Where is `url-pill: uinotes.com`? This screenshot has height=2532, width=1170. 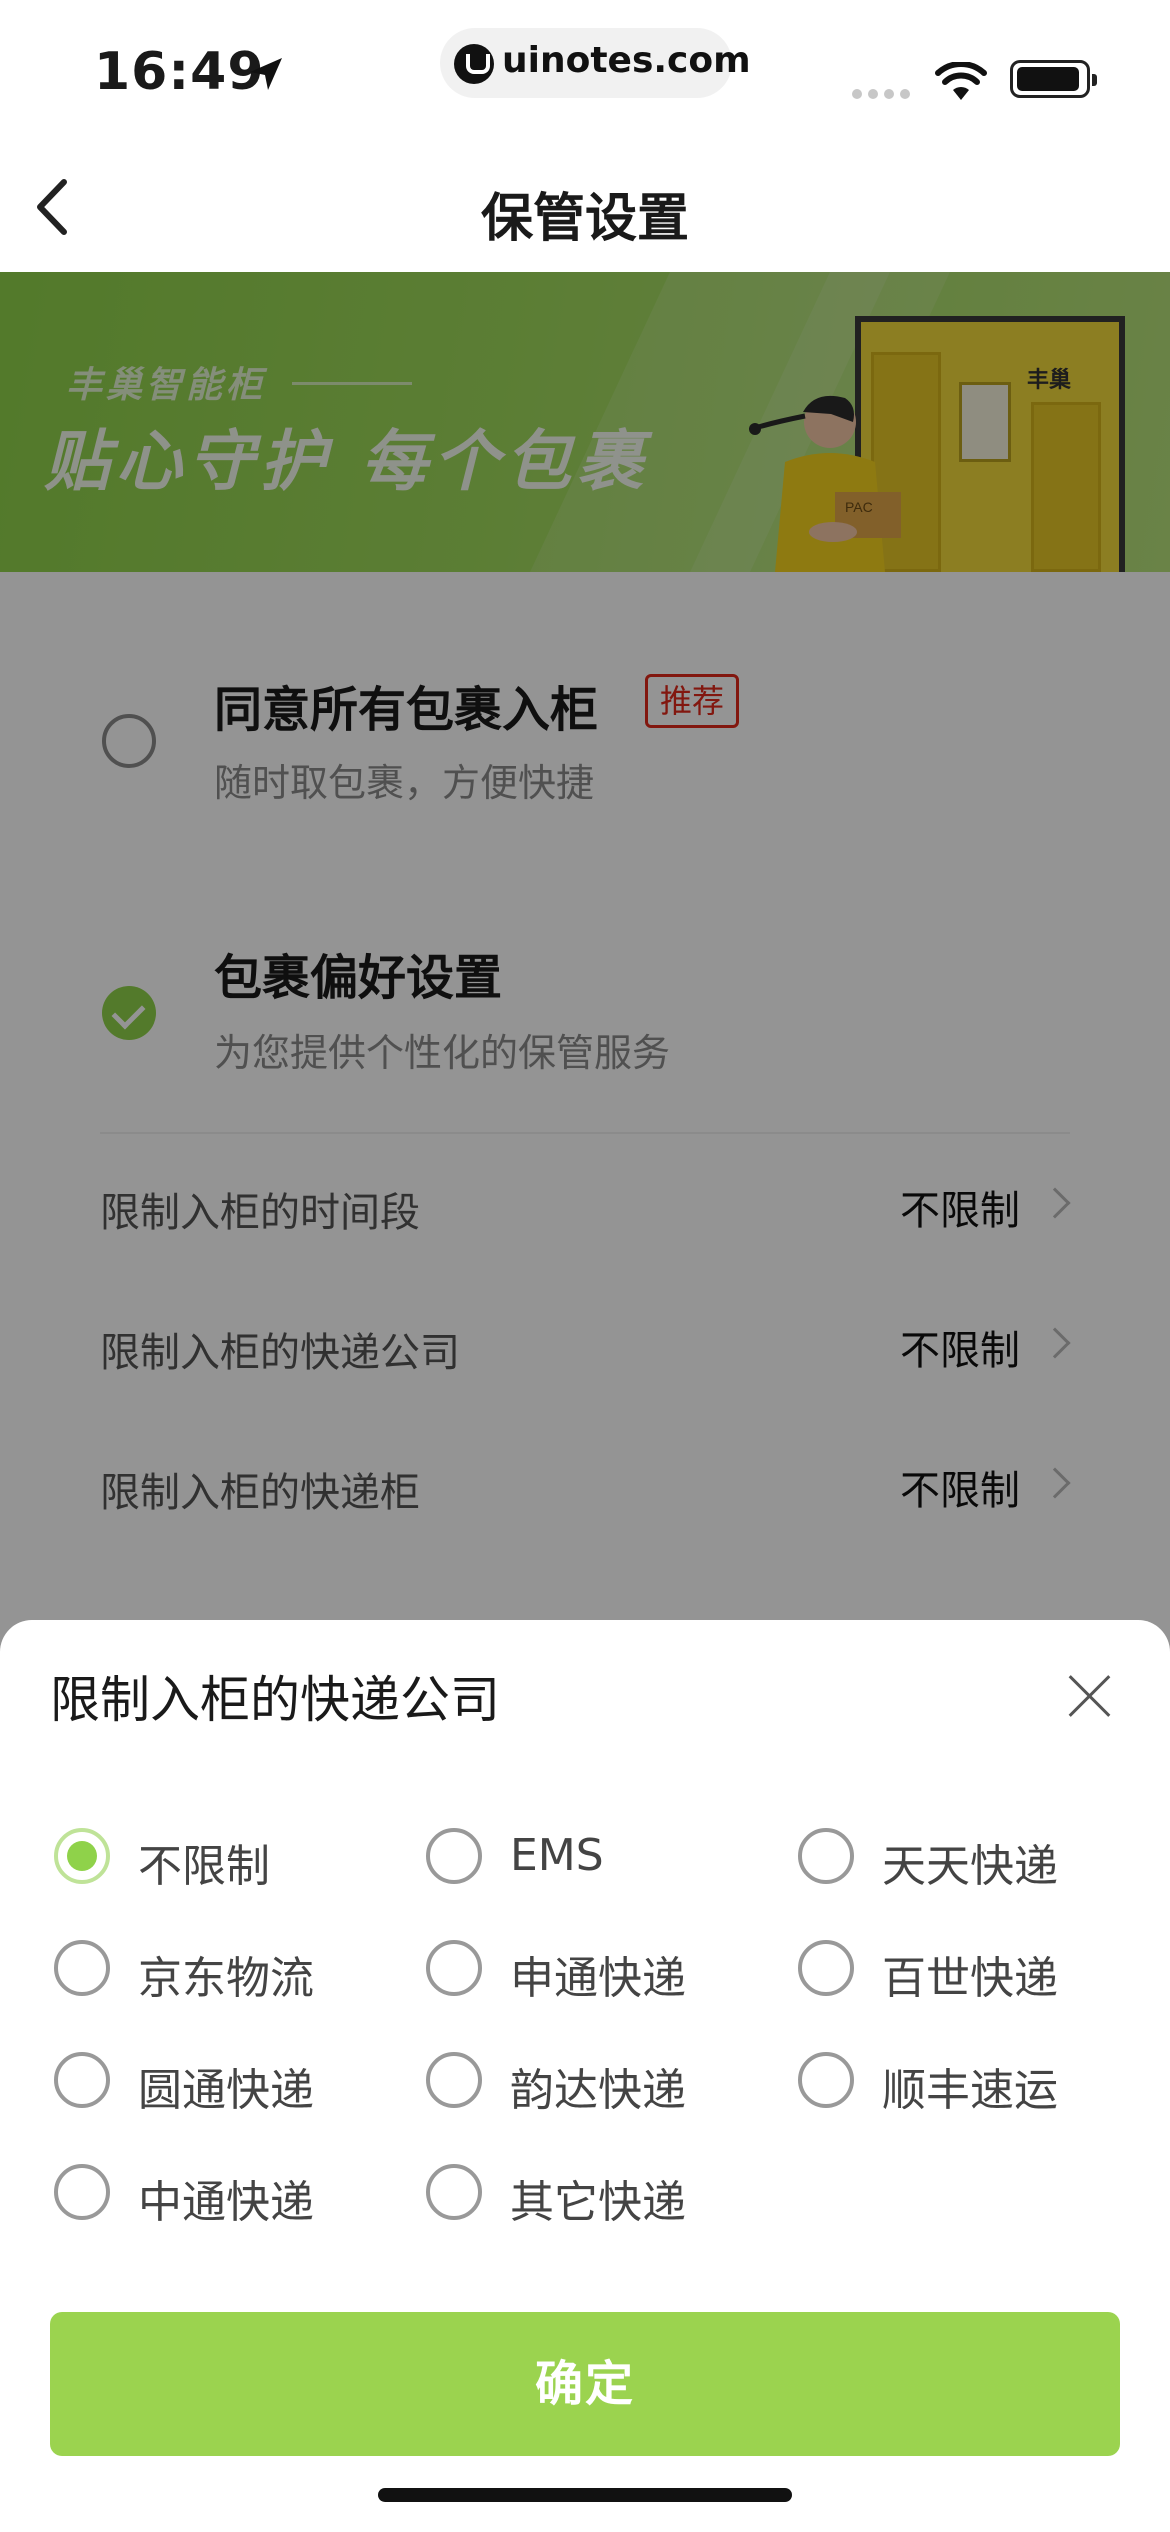
url-pill: uinotes.com is located at coordinates (595, 63).